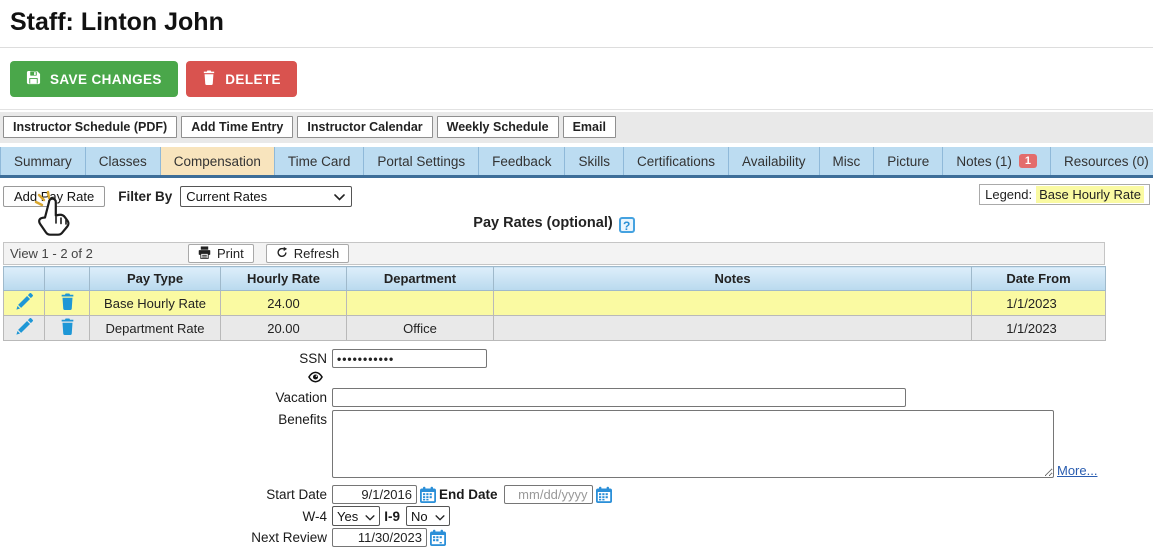 This screenshot has width=1153, height=557. I want to click on cell-department, so click(420, 303).